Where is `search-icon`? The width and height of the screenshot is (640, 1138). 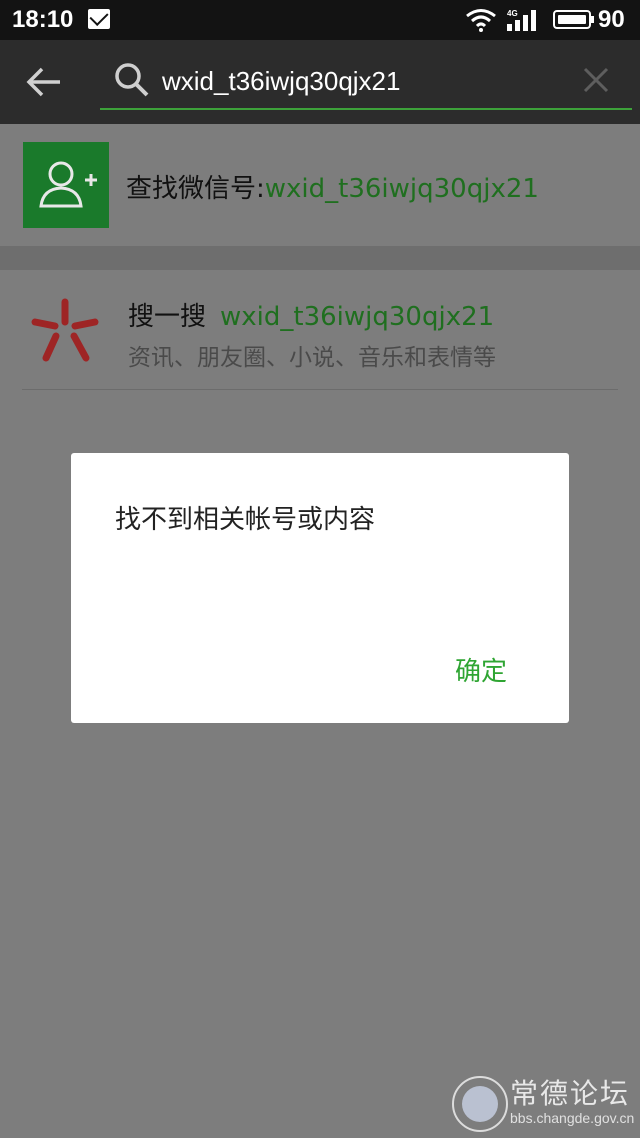
search-icon is located at coordinates (132, 80).